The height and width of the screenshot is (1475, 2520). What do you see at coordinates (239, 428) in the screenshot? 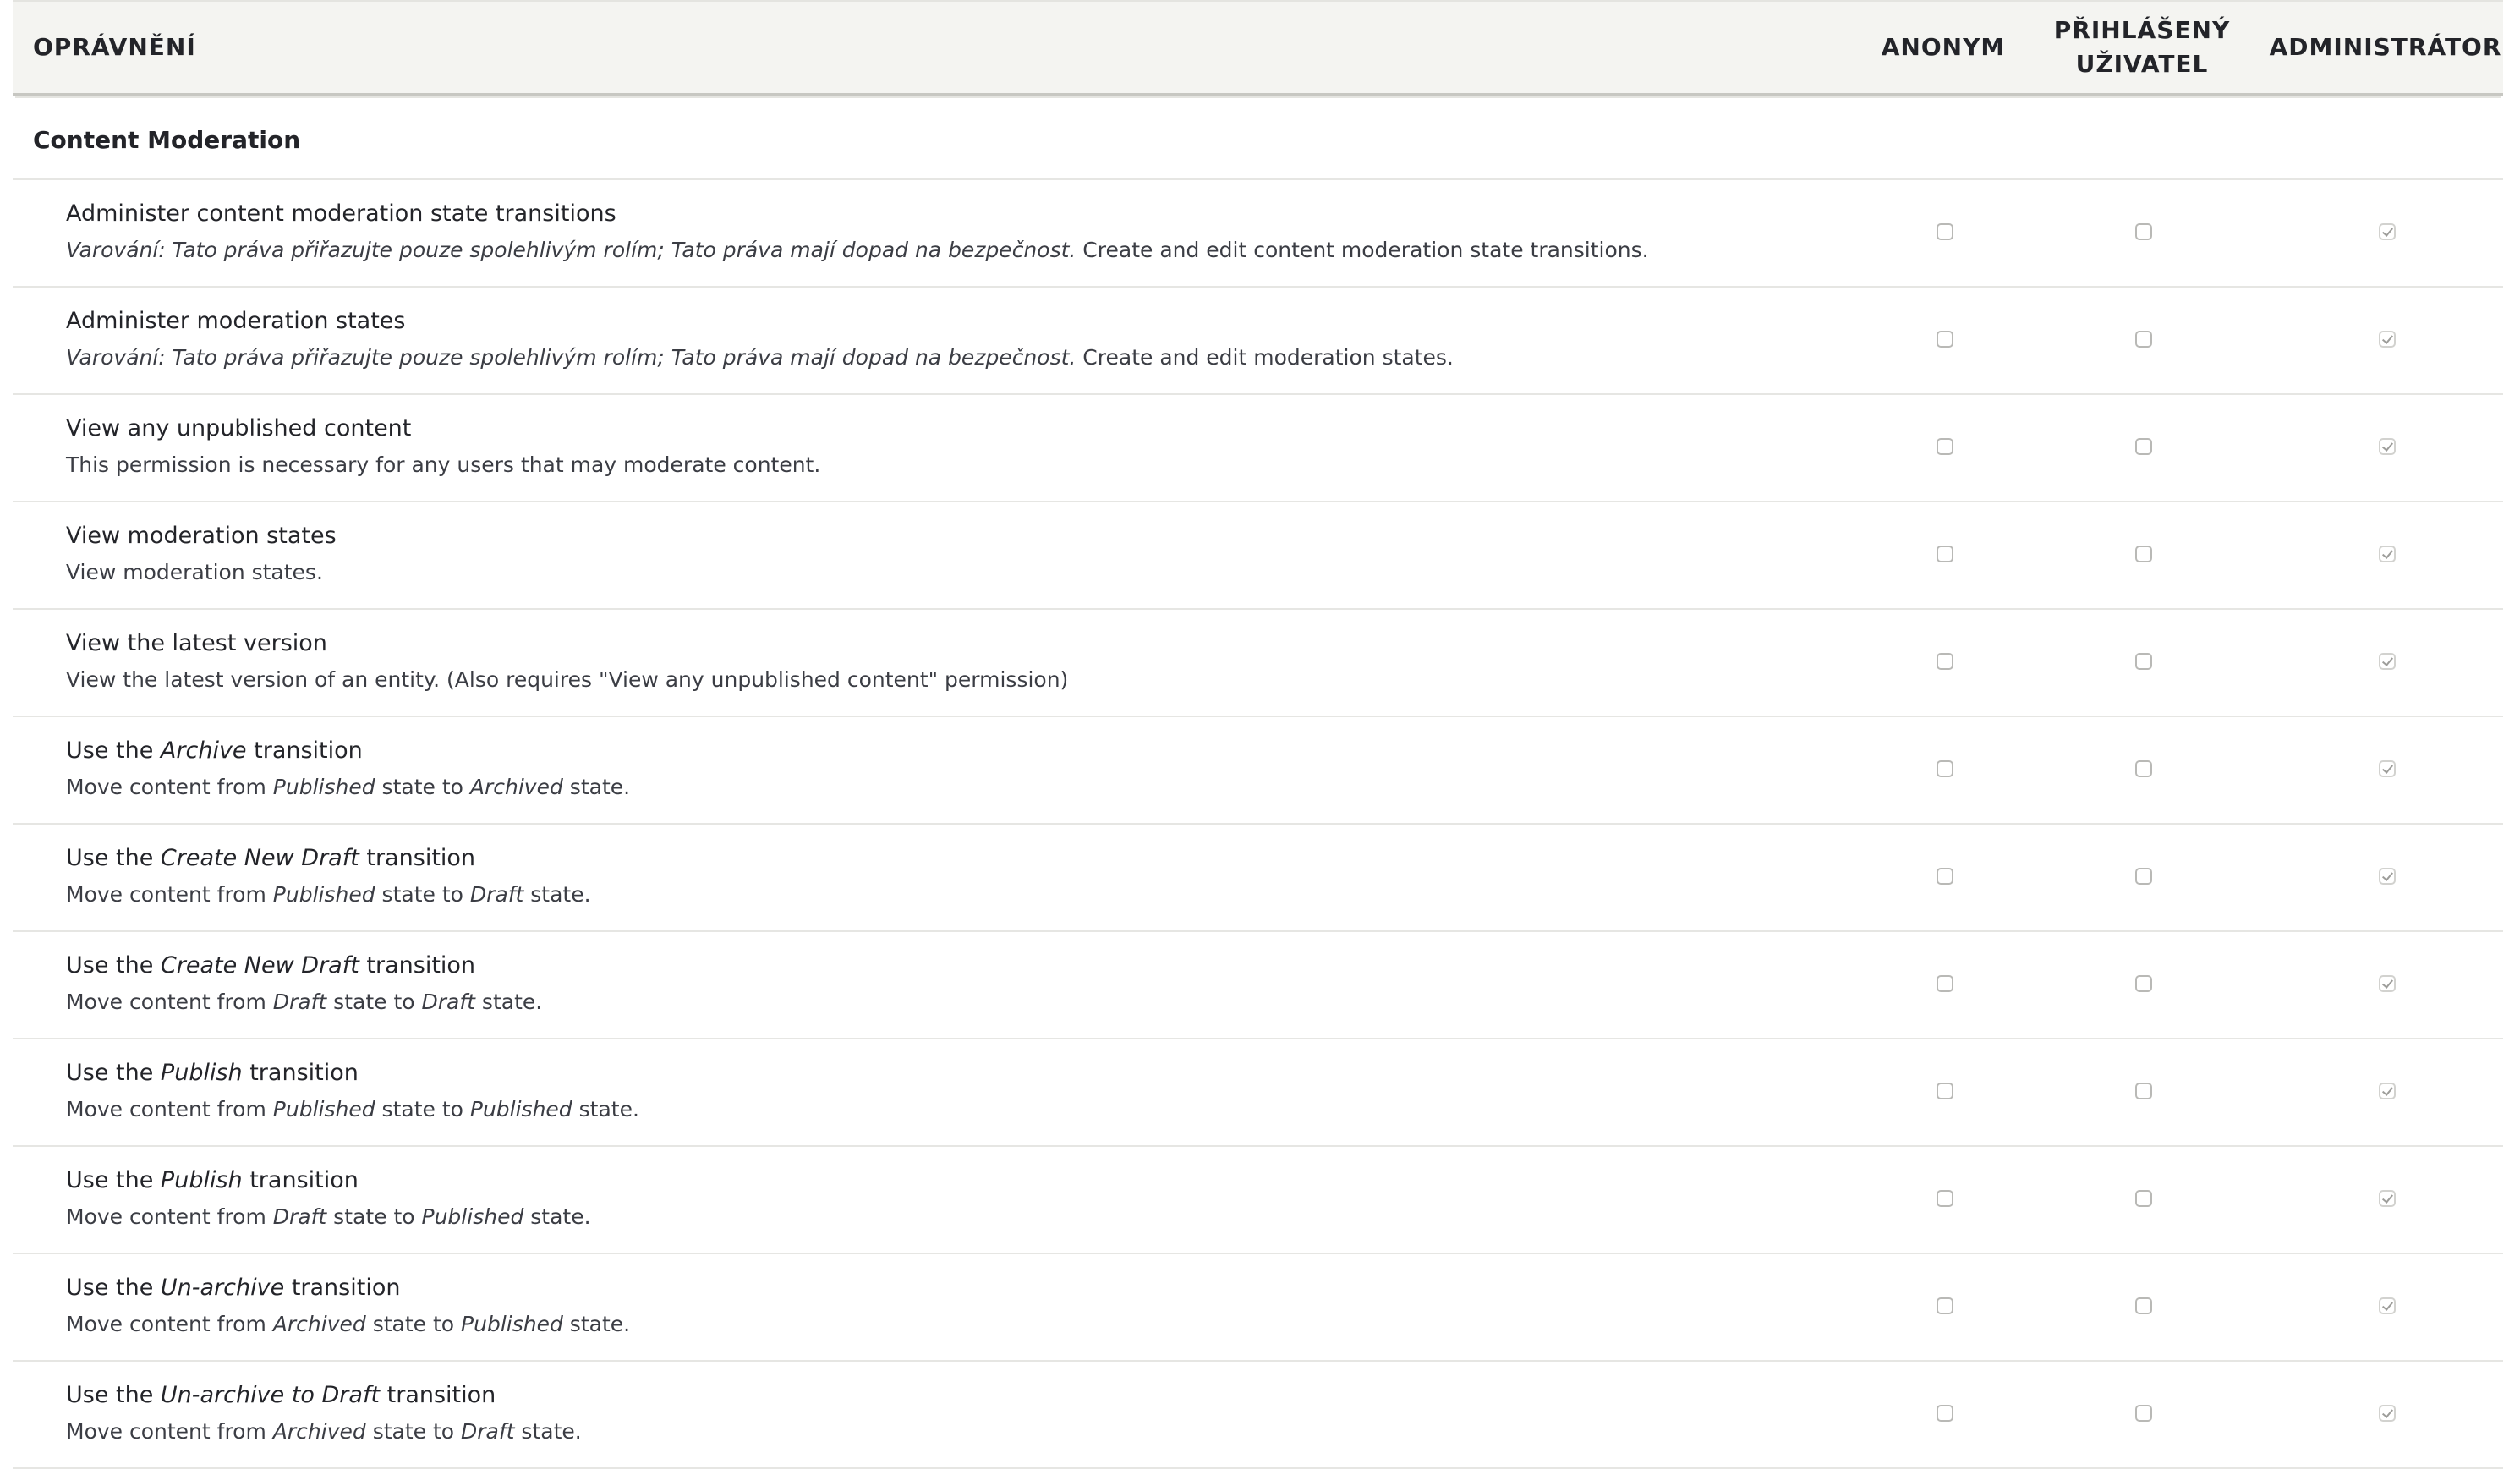
I see `permission-title-text: View any unpublished content` at bounding box center [239, 428].